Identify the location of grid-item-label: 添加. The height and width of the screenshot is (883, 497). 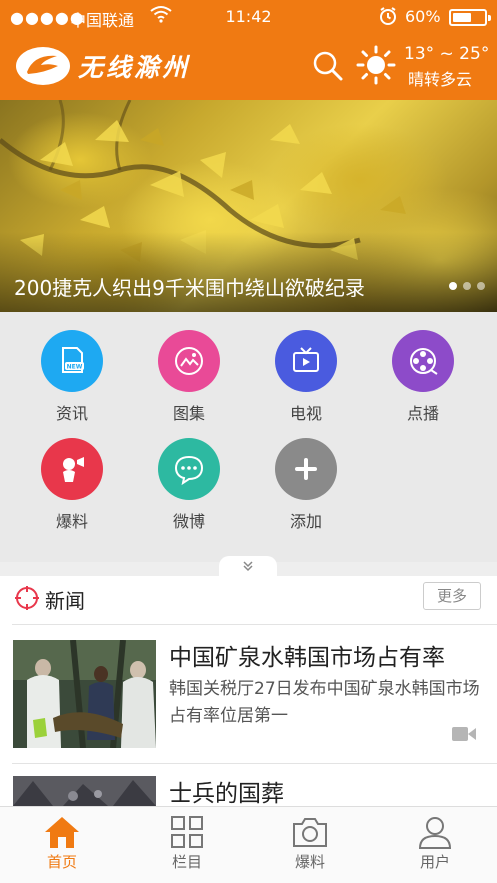
(305, 521).